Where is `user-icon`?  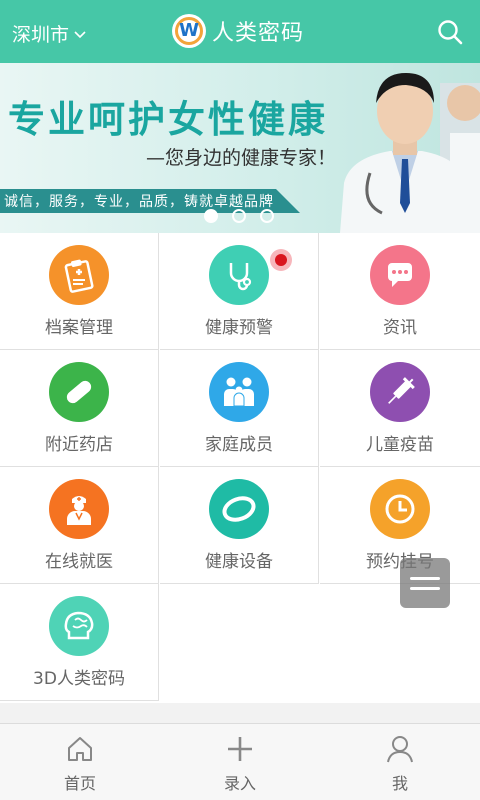 user-icon is located at coordinates (400, 749).